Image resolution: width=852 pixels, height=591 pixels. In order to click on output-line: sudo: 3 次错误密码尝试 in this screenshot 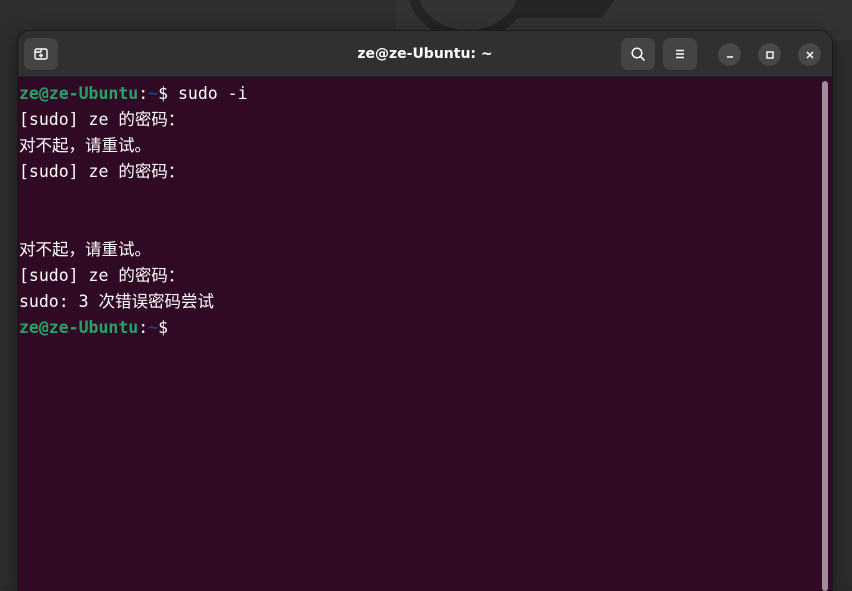, I will do `click(116, 301)`.